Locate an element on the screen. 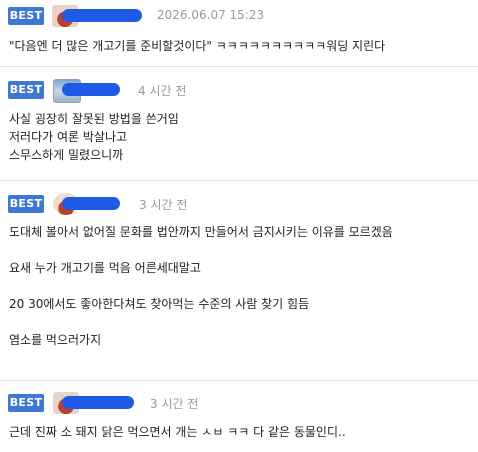 This screenshot has height=452, width=478. comment-line: "다음엔 더 많은 개고기를 준비할것이다" ㅋㅋㅋㅋㅋㅋㅋㅋㅋㅋ워딩 지린다 is located at coordinates (197, 46).